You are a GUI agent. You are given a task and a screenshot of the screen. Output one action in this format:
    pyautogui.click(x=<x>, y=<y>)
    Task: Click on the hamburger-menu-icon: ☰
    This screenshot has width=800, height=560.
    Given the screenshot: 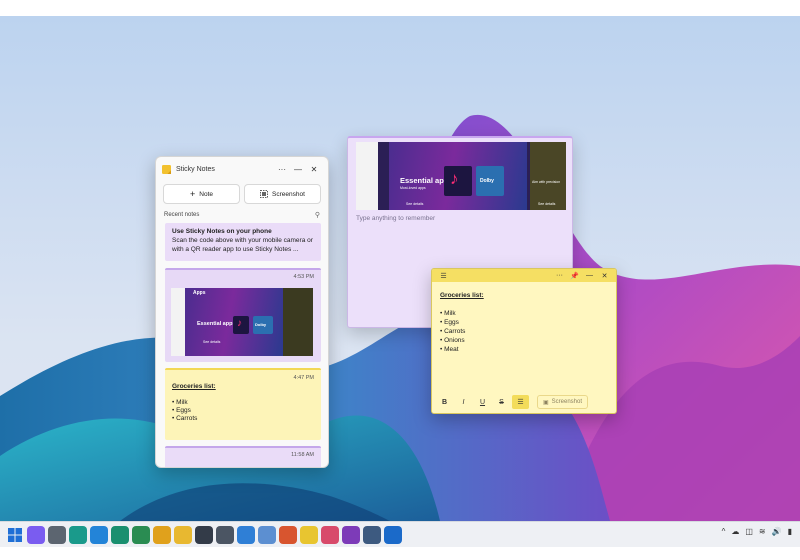 What is the action you would take?
    pyautogui.click(x=443, y=276)
    